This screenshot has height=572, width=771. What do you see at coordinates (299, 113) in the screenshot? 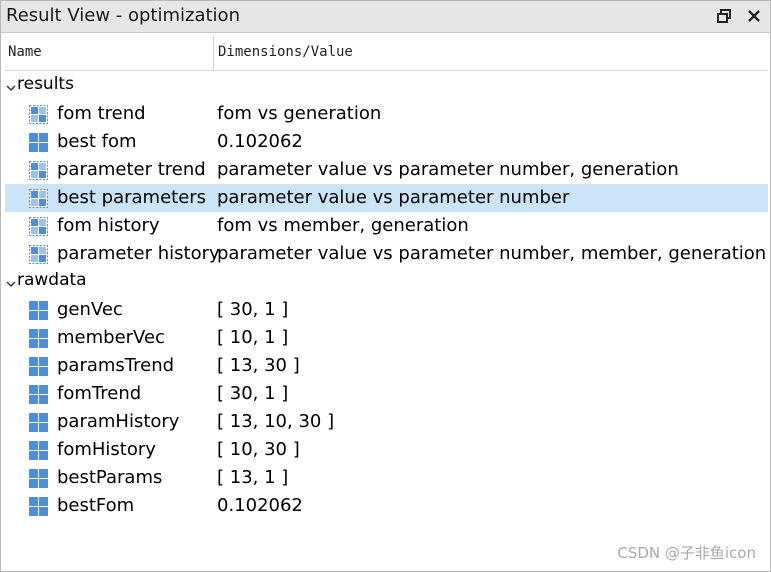
I see `tree-item-value: fom vs generation` at bounding box center [299, 113].